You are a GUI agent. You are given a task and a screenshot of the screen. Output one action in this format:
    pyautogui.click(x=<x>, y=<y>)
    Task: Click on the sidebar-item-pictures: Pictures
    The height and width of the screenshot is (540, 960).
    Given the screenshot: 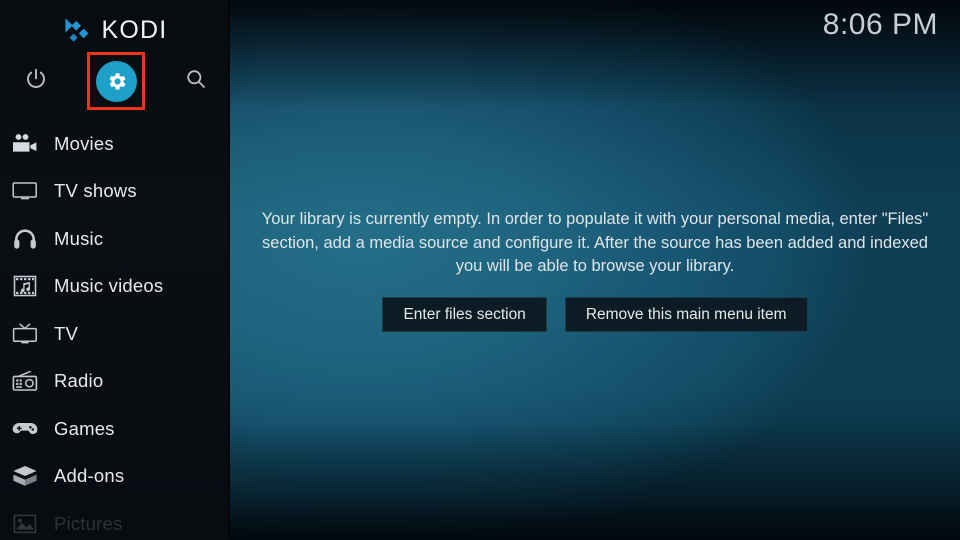 What is the action you would take?
    pyautogui.click(x=115, y=520)
    